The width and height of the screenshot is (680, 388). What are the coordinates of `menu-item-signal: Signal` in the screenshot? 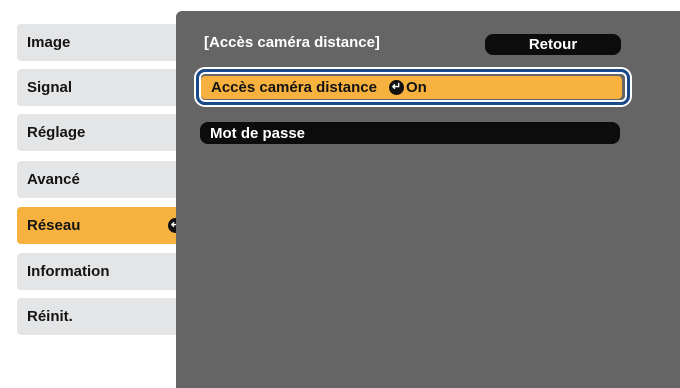 It's located at (105, 87).